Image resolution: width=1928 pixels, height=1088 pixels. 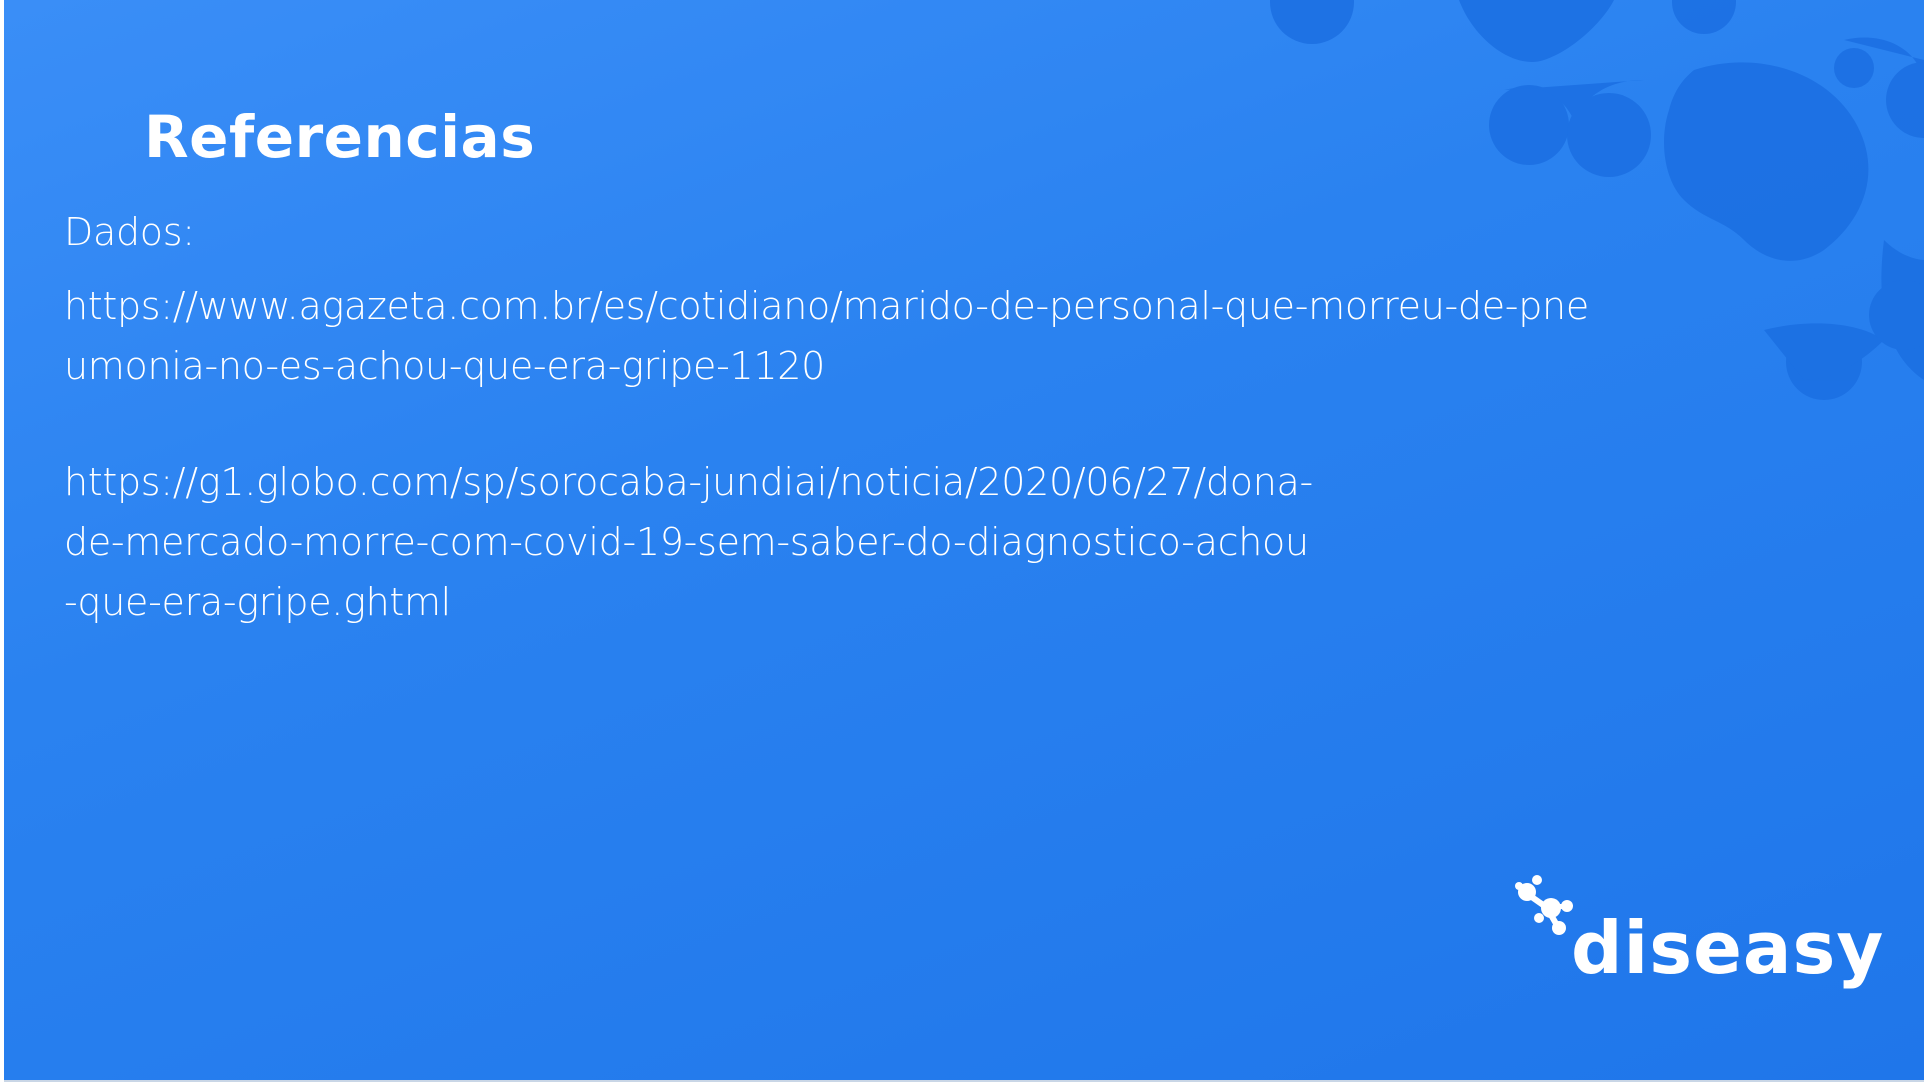 I want to click on reference-line: -que-era-gripe.ghtml, so click(x=257, y=602).